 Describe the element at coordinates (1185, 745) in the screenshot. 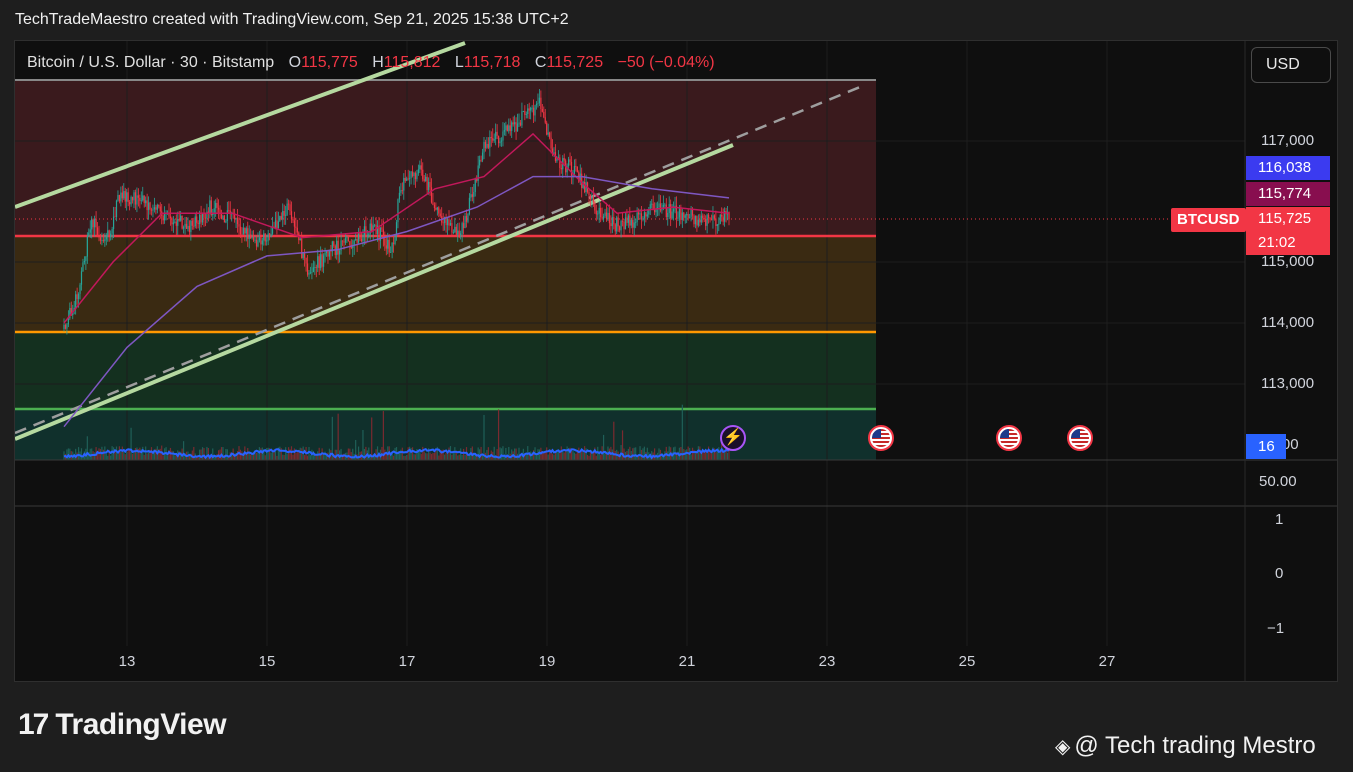

I see `author-watermark: ◈ @ Tech trading Mestro` at that location.